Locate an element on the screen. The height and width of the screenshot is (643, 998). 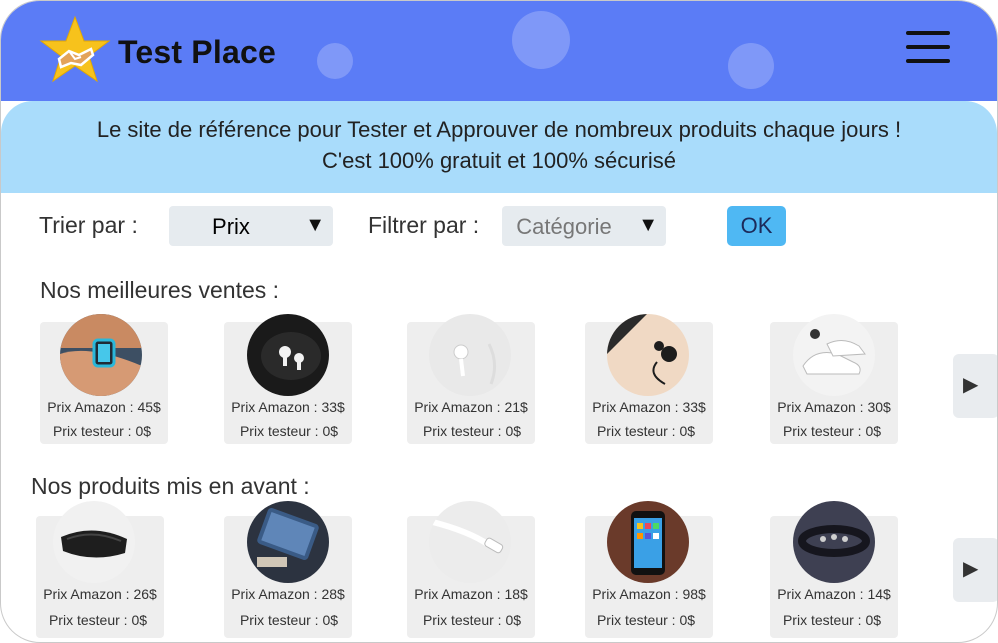
banner-line-2: C'est 100% gratuit et 100% sécurisé is located at coordinates (499, 160).